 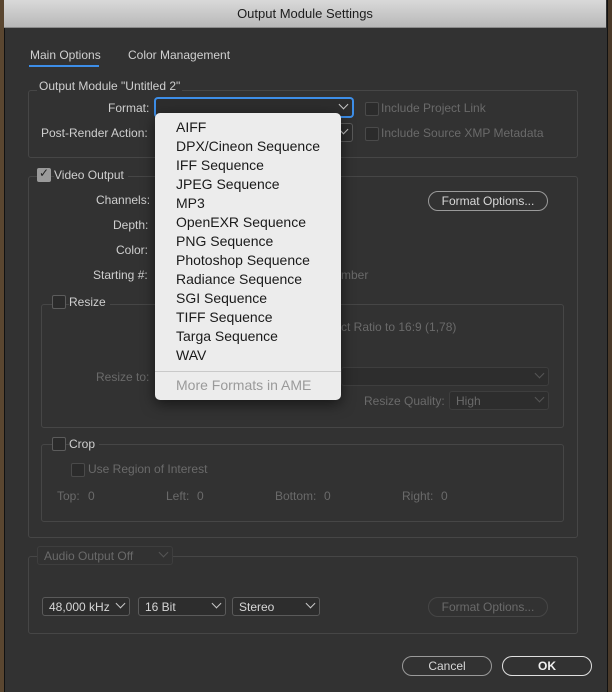 I want to click on window-title: Output Module Settings, so click(x=305, y=13).